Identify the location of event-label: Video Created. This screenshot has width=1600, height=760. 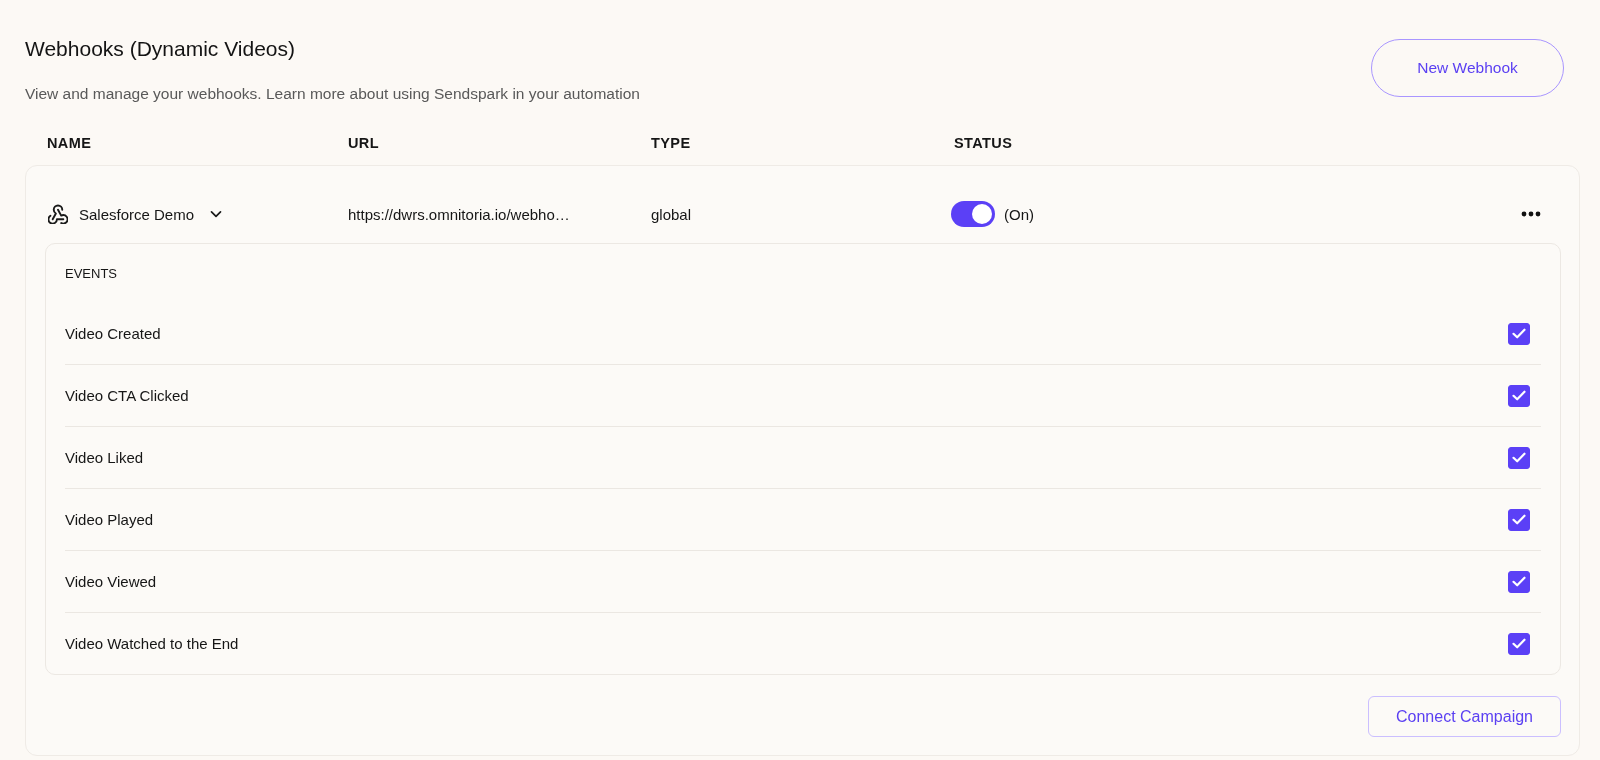
(113, 333).